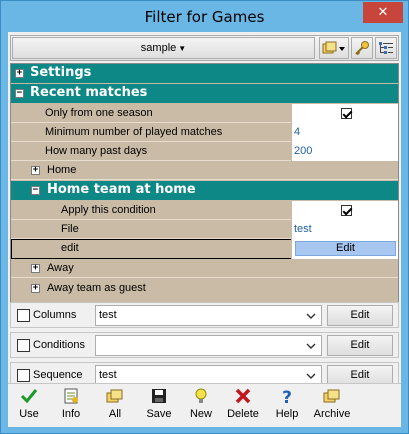 The width and height of the screenshot is (409, 434). Describe the element at coordinates (201, 395) in the screenshot. I see `lightbulb-icon` at that location.